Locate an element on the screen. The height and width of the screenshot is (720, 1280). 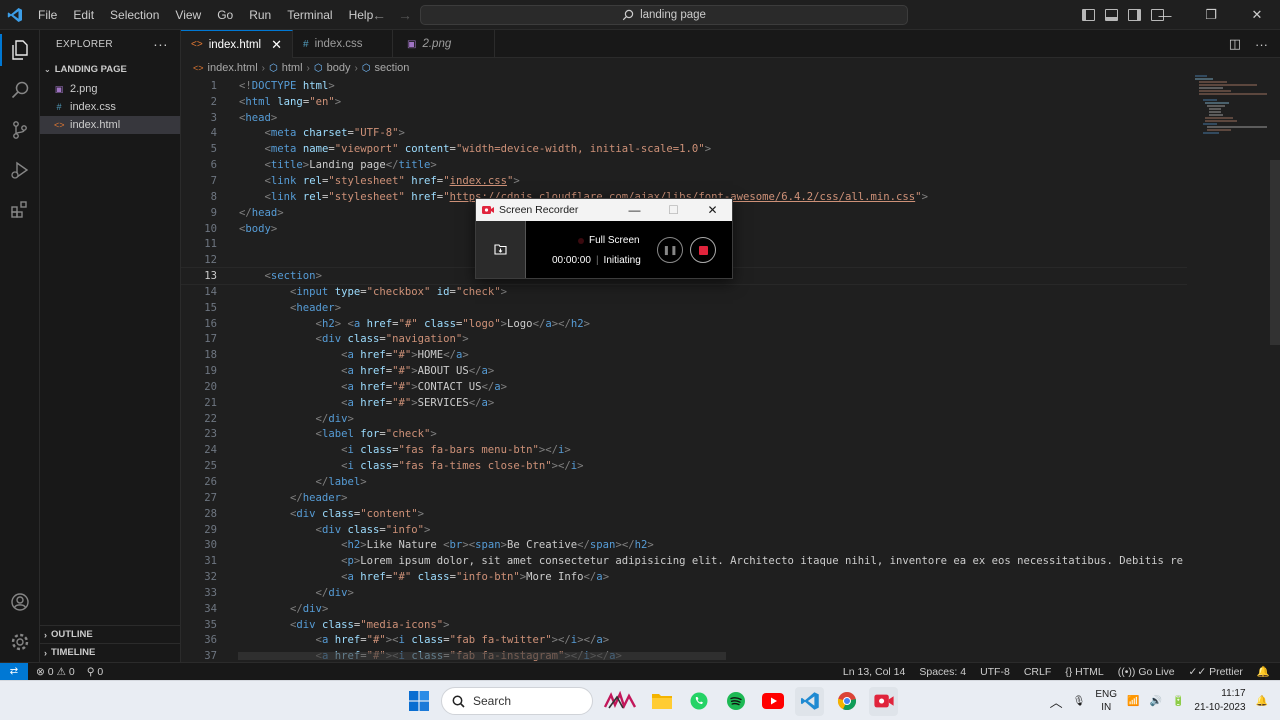
taskbar-screen-recorder is located at coordinates (883, 701).